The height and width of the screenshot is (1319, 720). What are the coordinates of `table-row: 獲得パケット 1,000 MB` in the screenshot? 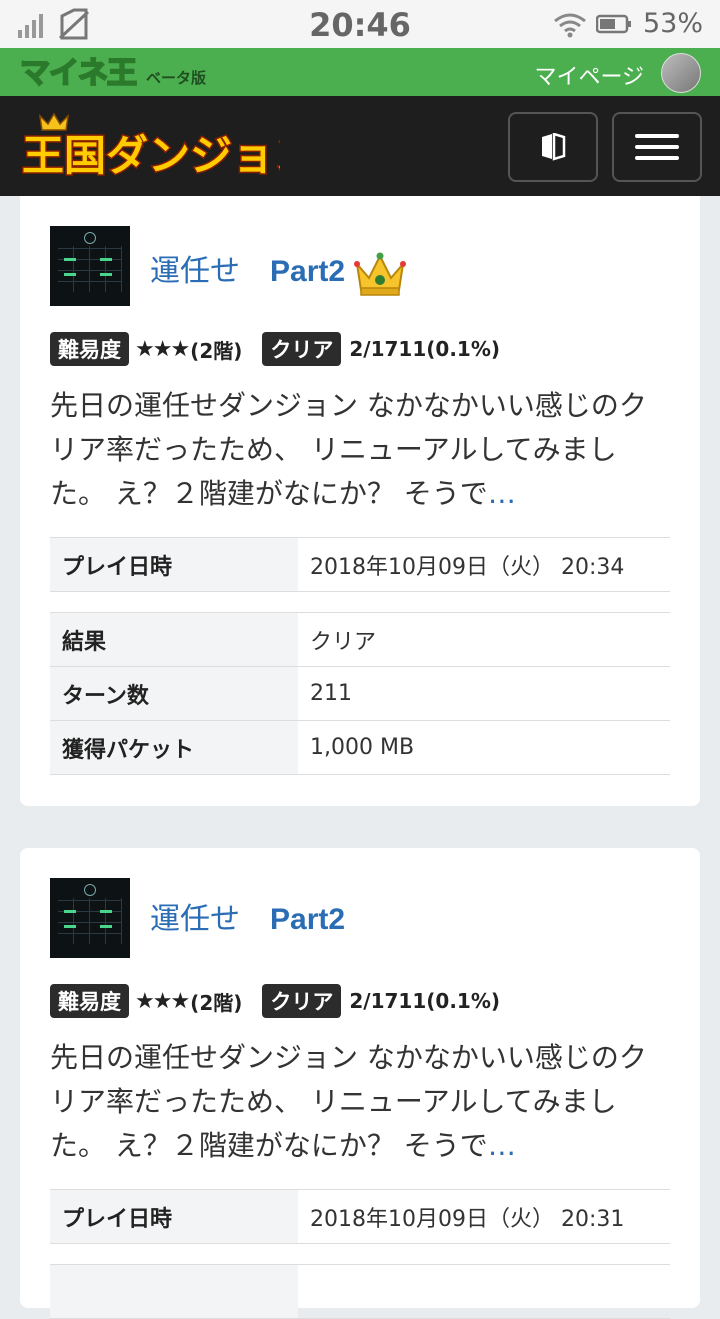 It's located at (360, 747).